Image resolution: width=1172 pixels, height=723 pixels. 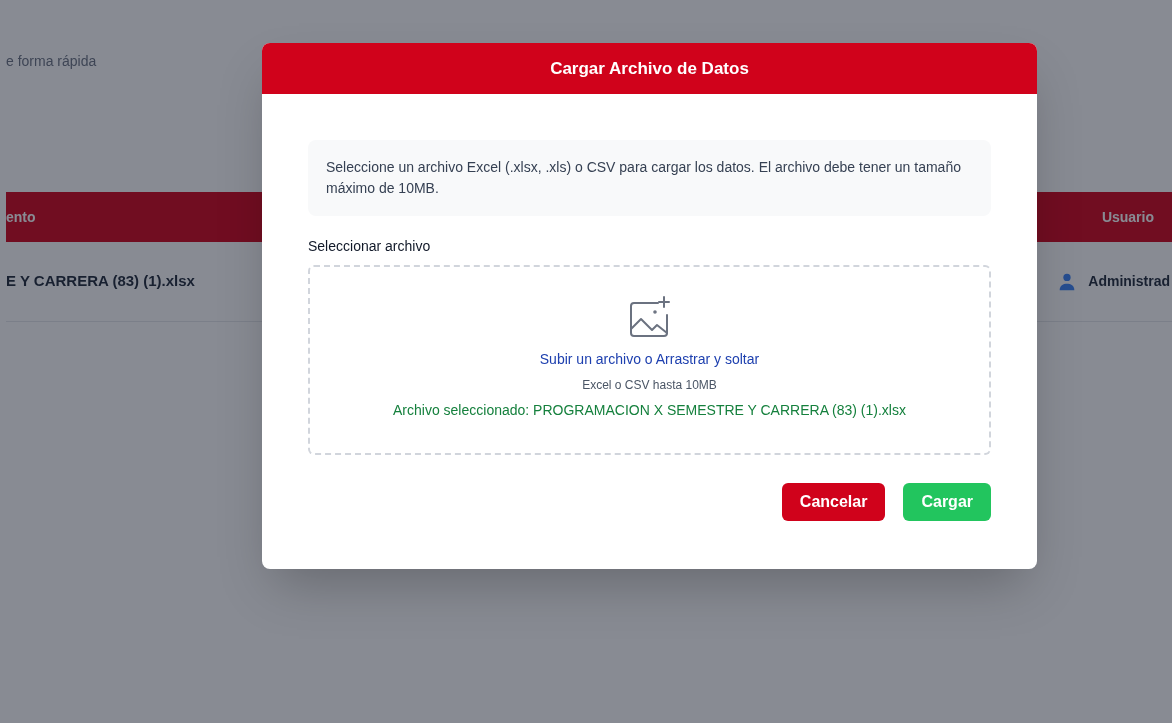 What do you see at coordinates (644, 178) in the screenshot?
I see `info-text: Seleccione un archivo Excel (.xlsx, .xls) o CSV para cargar los datos. El archivo debe tener un tamaño máximo de 10MB.` at bounding box center [644, 178].